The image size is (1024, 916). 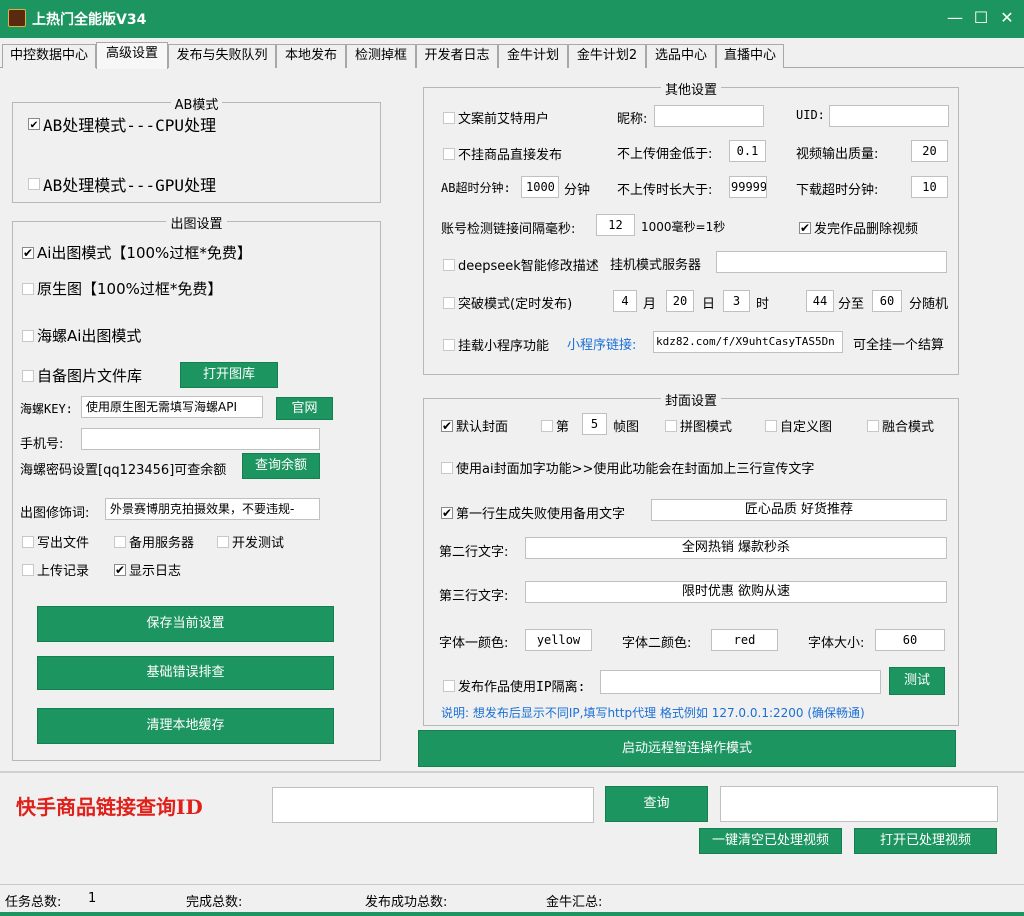 What do you see at coordinates (512, 914) in the screenshot?
I see `bottom-border` at bounding box center [512, 914].